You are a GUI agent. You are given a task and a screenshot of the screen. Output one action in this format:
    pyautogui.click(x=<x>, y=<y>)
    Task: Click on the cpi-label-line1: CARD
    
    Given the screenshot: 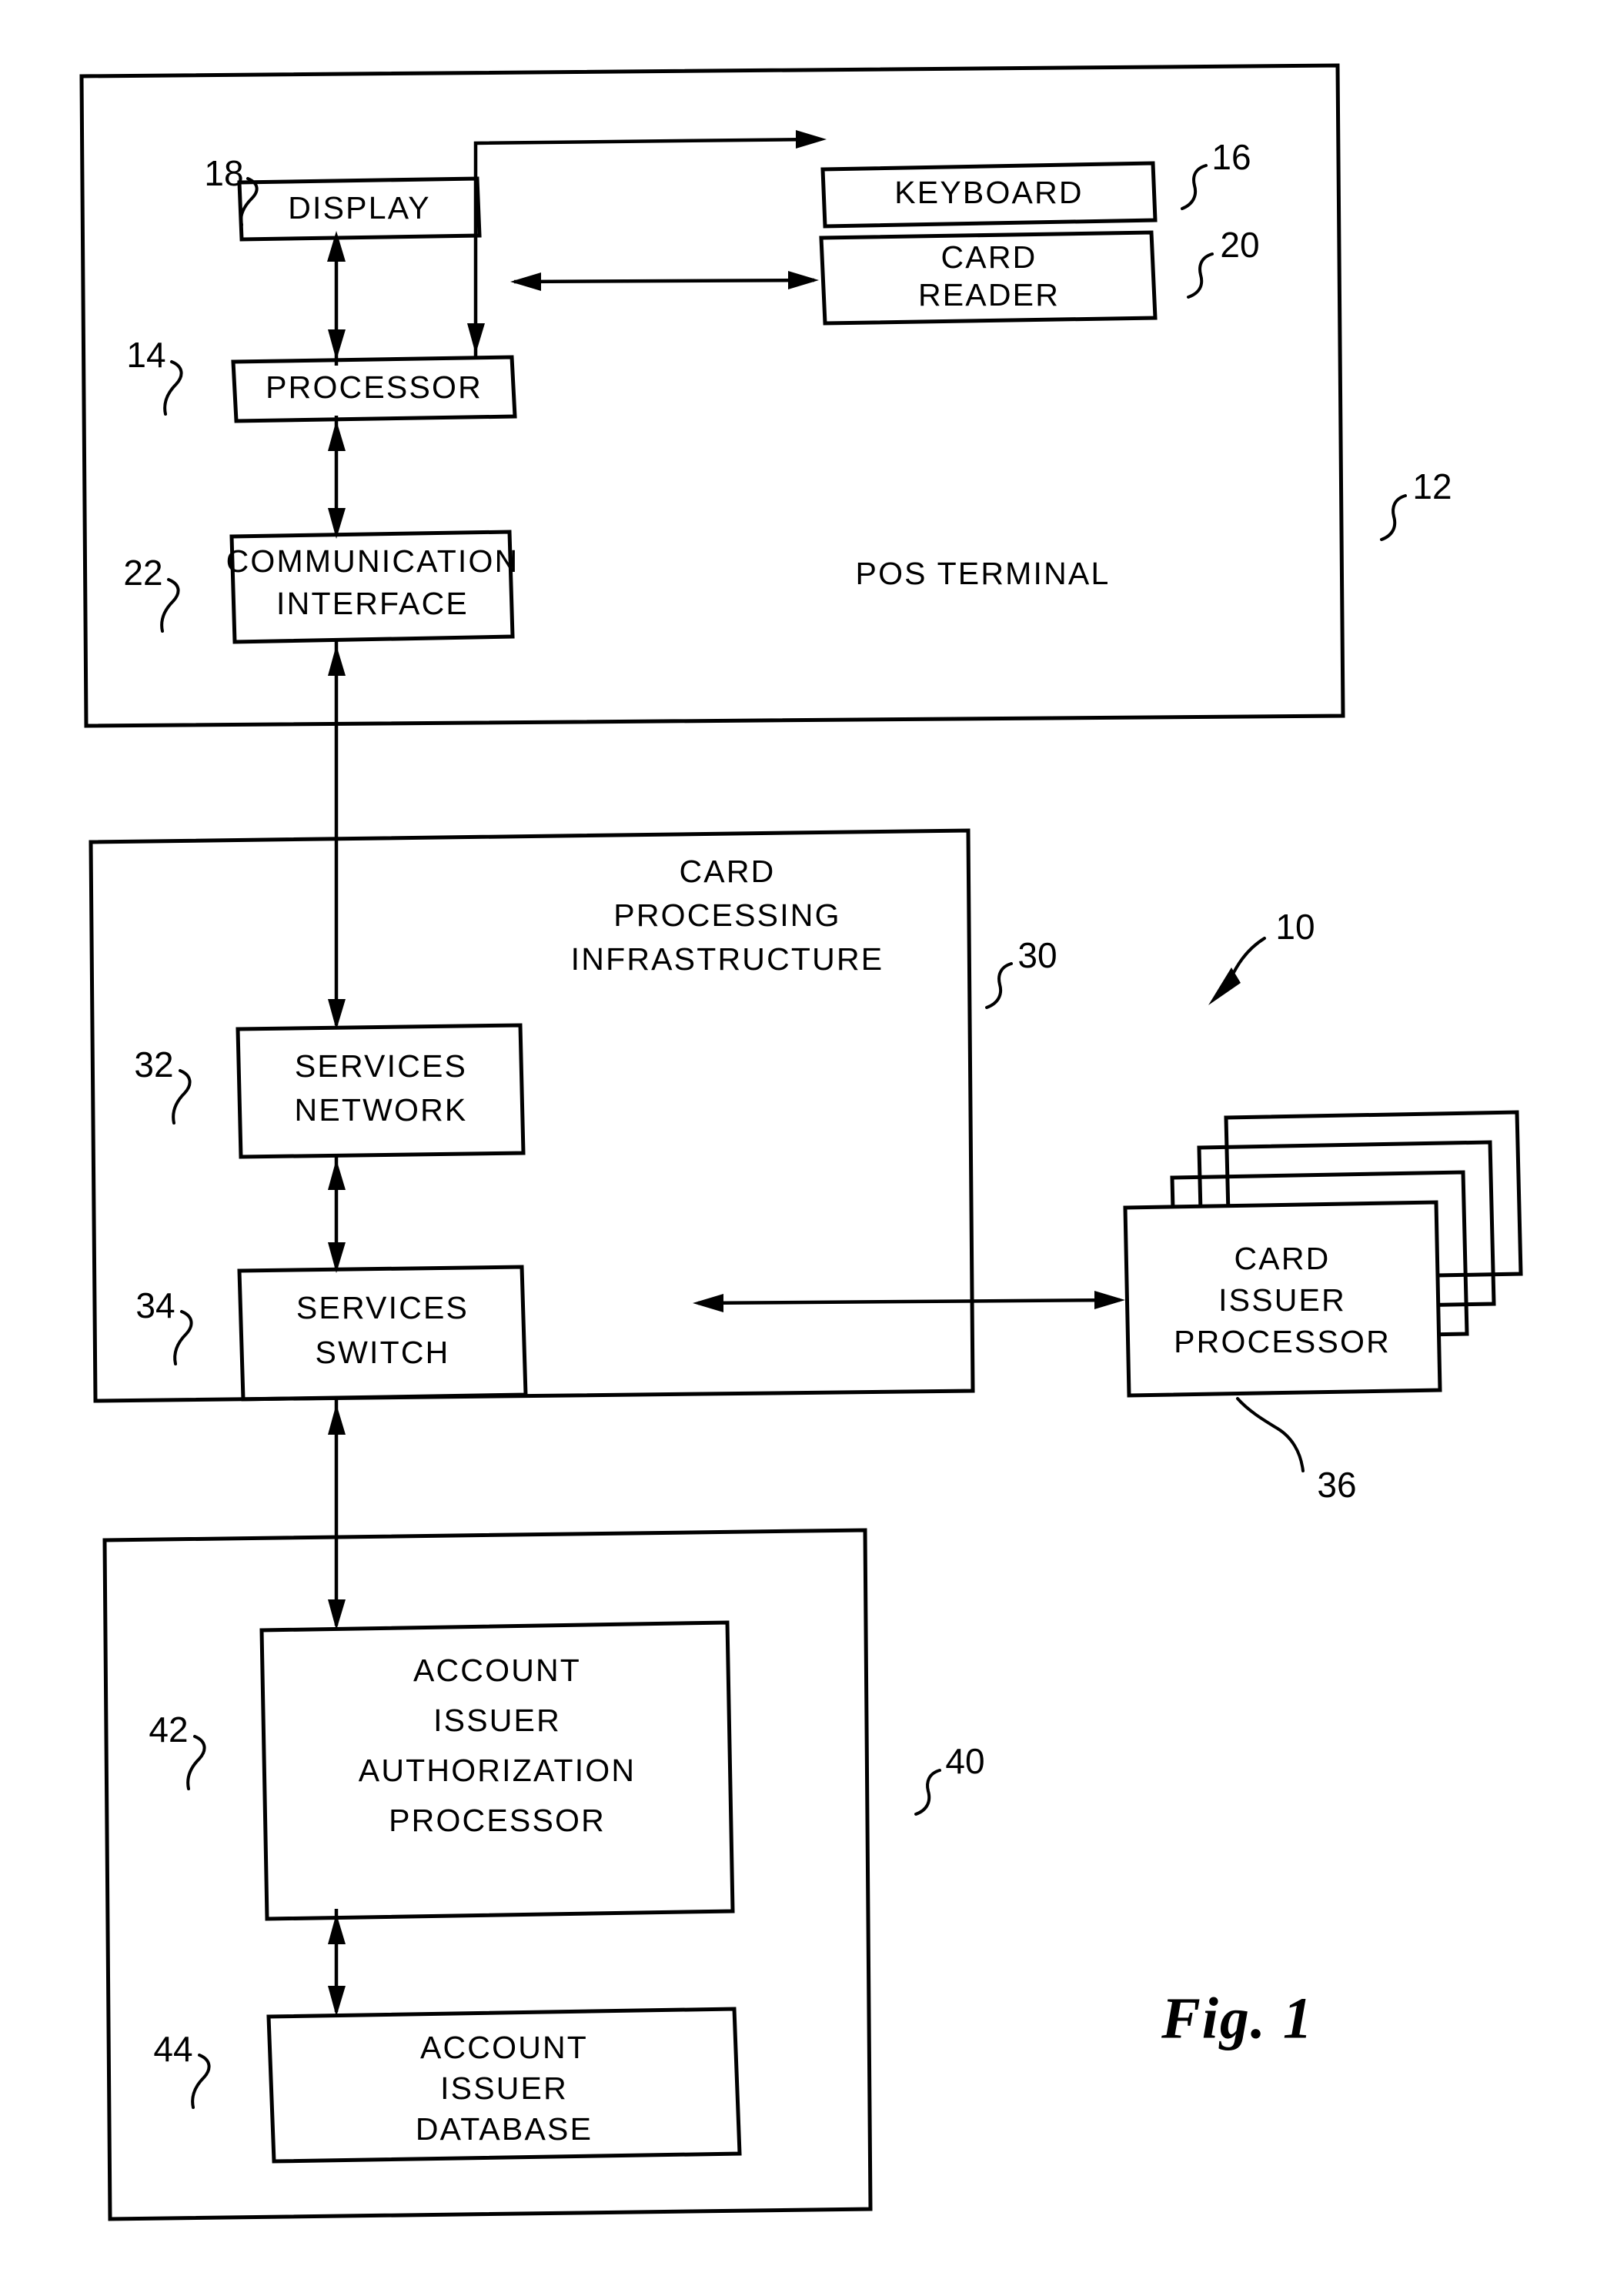 What is the action you would take?
    pyautogui.click(x=728, y=871)
    